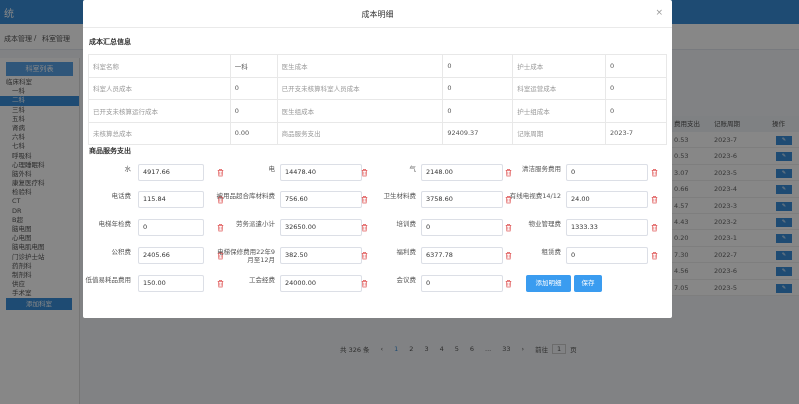  I want to click on field-label: 电话费, so click(121, 196).